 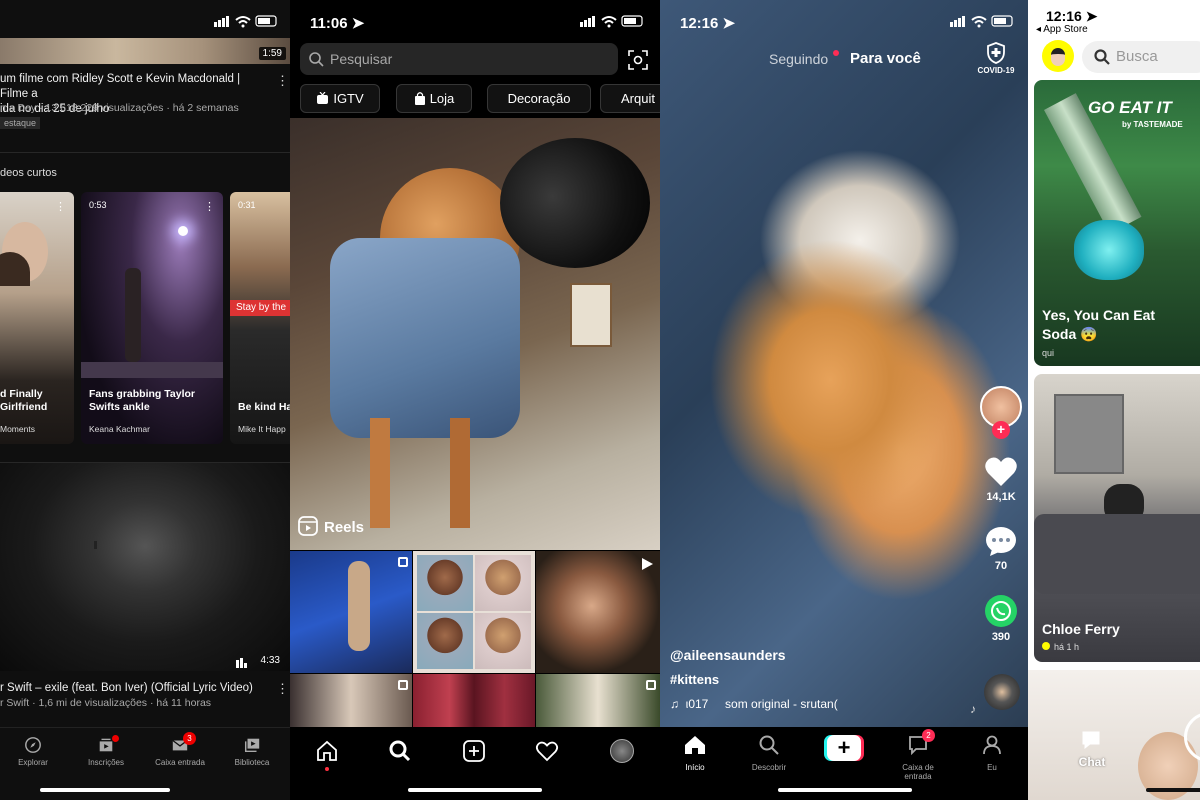 What do you see at coordinates (145, 51) in the screenshot?
I see `video-thumbnail: 1:59` at bounding box center [145, 51].